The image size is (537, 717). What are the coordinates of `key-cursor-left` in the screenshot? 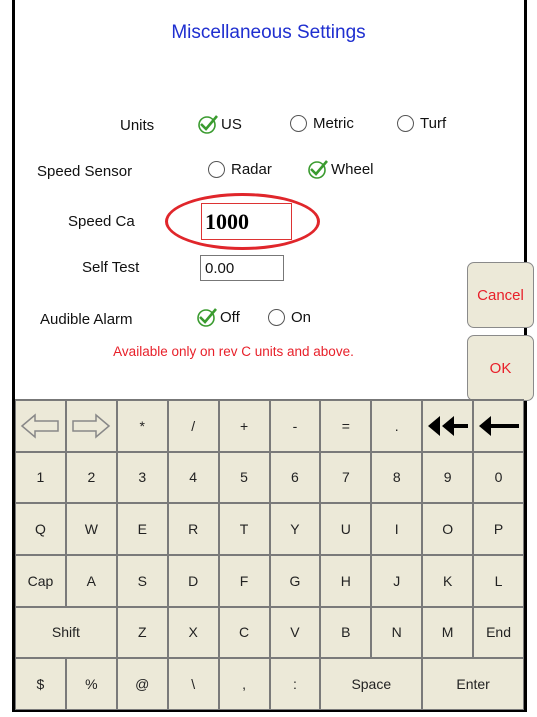 It's located at (40, 426).